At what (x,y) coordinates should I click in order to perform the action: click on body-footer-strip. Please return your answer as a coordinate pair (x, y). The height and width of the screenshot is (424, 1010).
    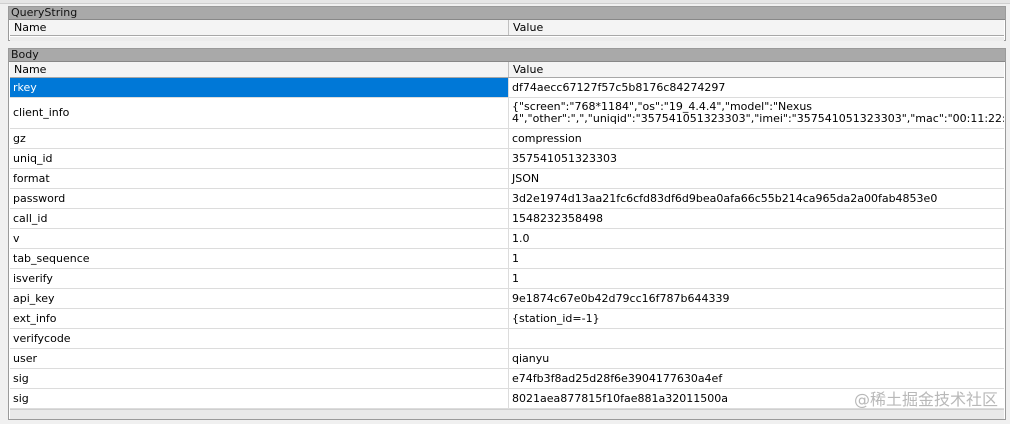
    Looking at the image, I should click on (507, 414).